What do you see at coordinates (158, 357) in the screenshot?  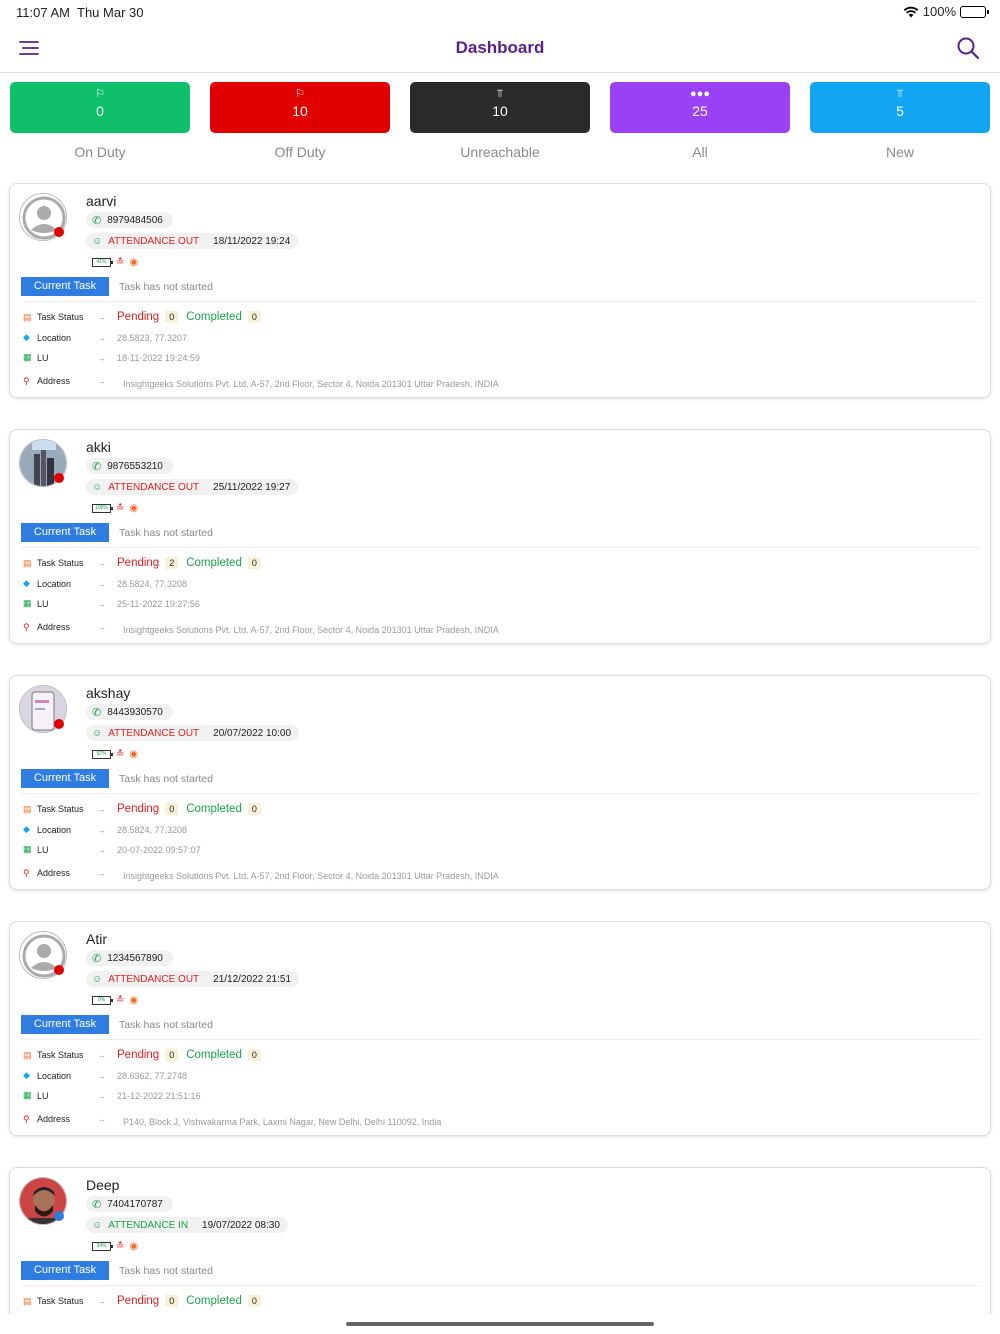 I see `lu-value: 18-11-2022 19:24:59` at bounding box center [158, 357].